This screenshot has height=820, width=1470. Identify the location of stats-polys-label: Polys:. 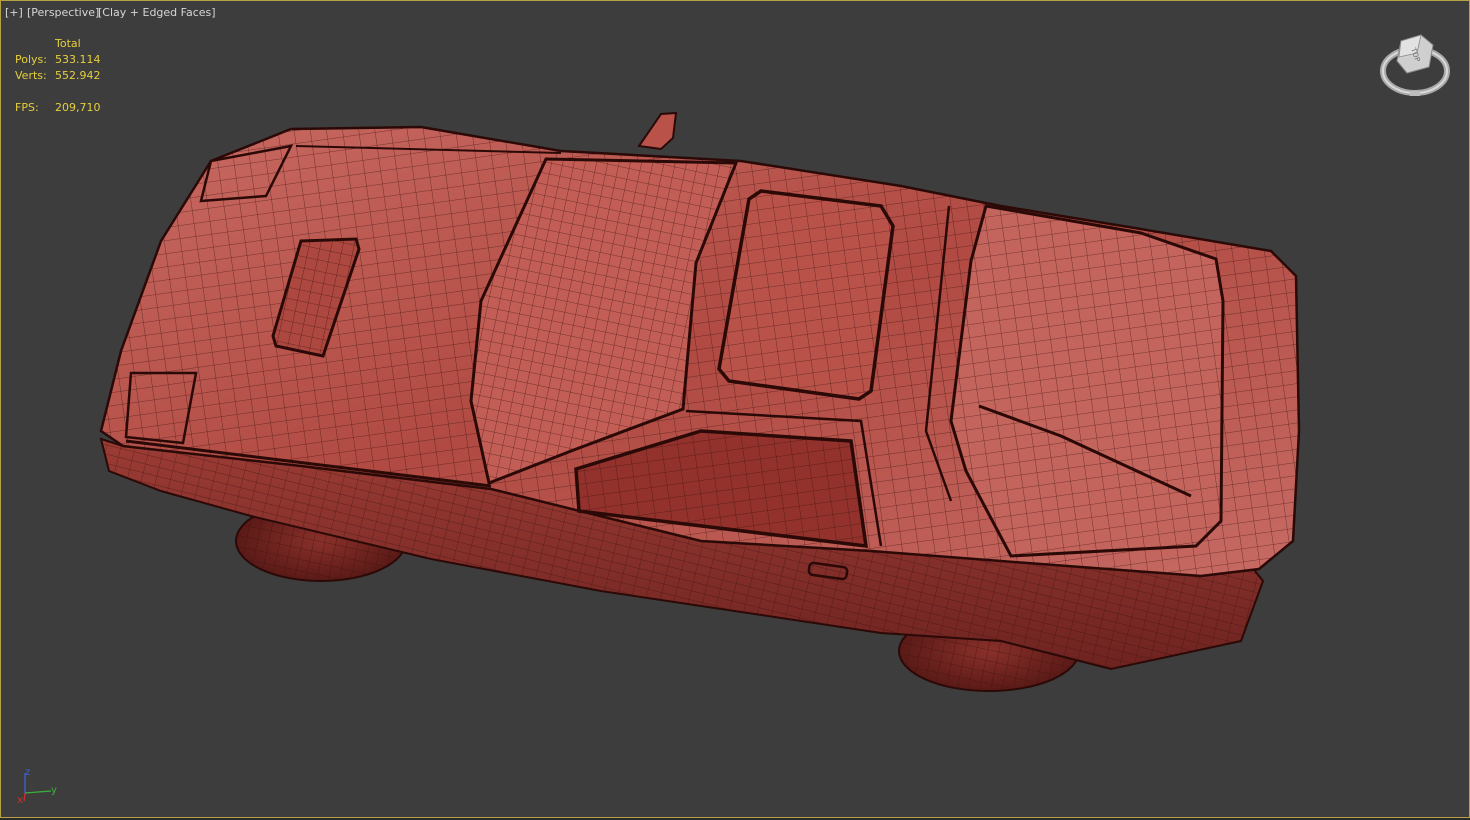
(31, 59).